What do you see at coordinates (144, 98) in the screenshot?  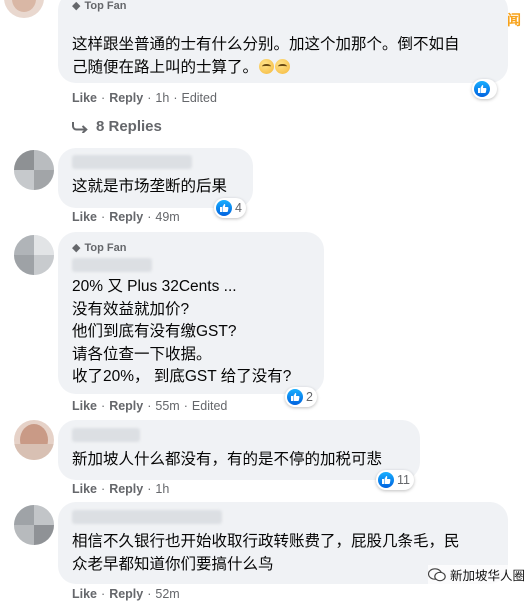 I see `comment-actions: Like · Reply · 1h · Edited` at bounding box center [144, 98].